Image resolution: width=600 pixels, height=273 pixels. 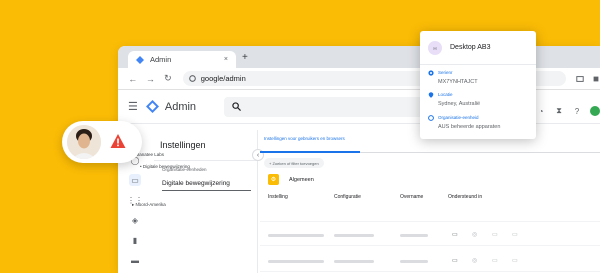 I want to click on address-url: google/admin, so click(x=223, y=78).